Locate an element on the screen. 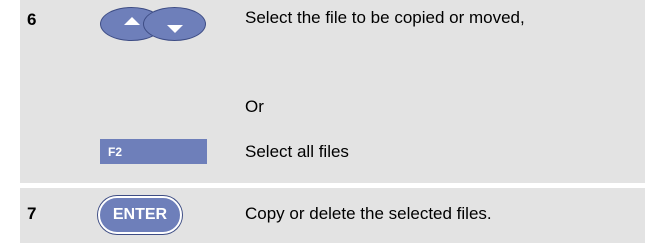 The image size is (660, 245). or-label: Or is located at coordinates (254, 106).